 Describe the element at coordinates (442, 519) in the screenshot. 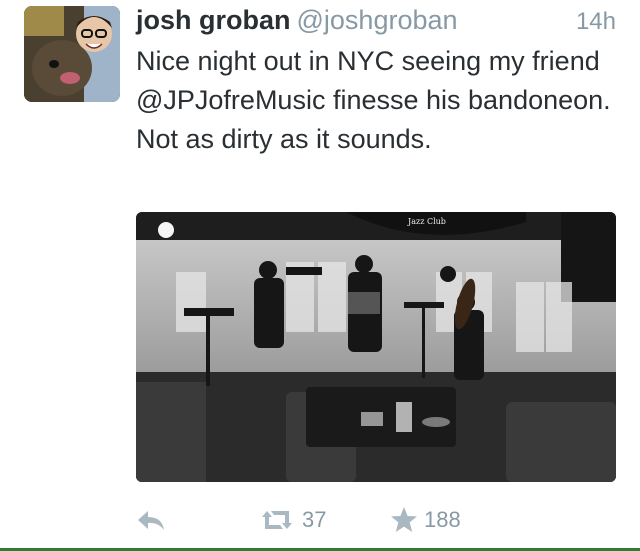

I see `favorite-count: 188` at that location.